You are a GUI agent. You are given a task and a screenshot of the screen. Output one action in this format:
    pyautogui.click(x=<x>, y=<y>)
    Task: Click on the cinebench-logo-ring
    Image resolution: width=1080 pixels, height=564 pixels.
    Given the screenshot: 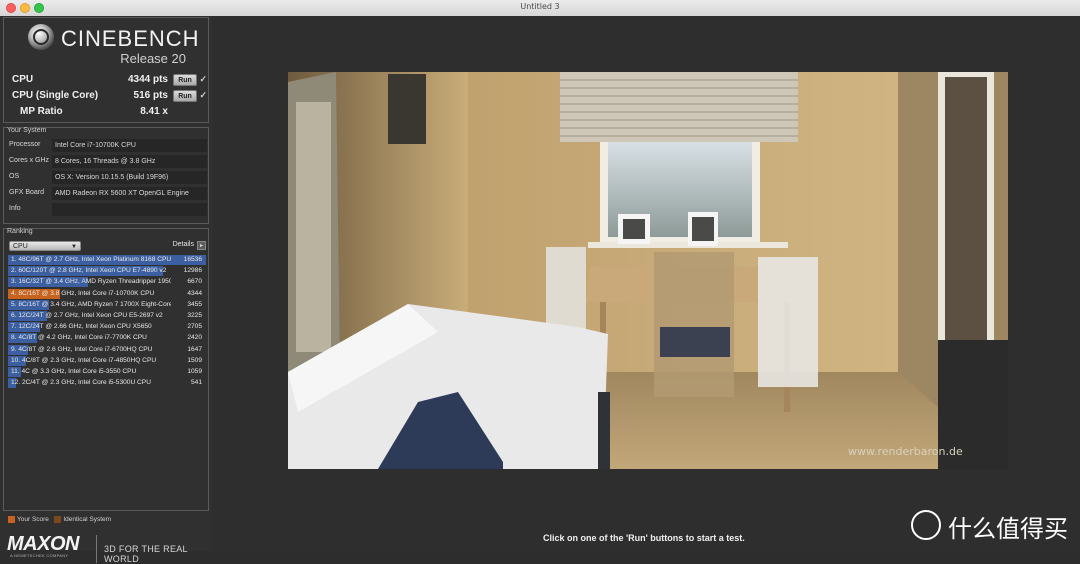 What is the action you would take?
    pyautogui.click(x=41, y=37)
    